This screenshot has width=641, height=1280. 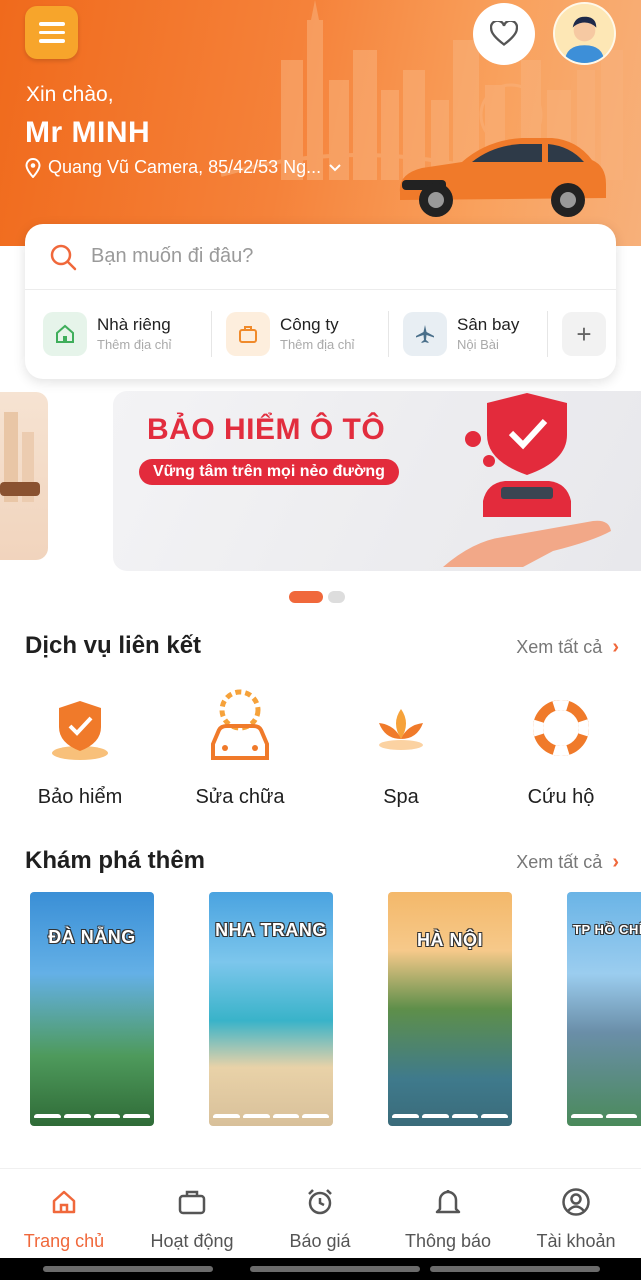 What do you see at coordinates (80, 730) in the screenshot?
I see `shield-icon` at bounding box center [80, 730].